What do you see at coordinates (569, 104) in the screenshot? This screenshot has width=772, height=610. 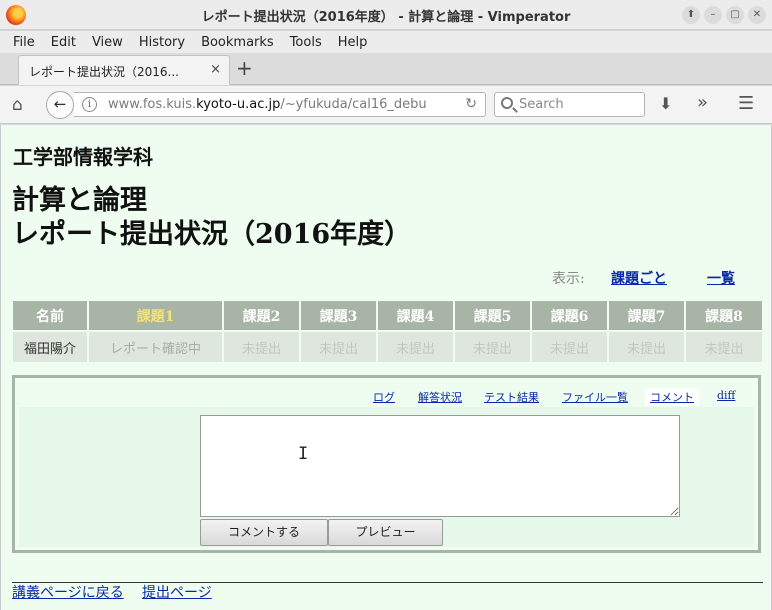 I see `search-input: Search` at bounding box center [569, 104].